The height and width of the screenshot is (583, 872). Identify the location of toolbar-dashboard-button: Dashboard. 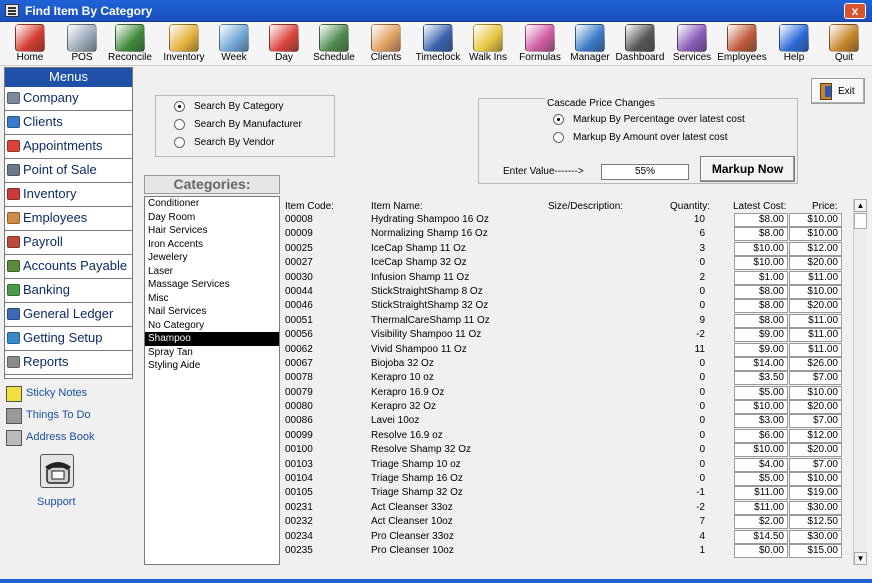
(640, 44).